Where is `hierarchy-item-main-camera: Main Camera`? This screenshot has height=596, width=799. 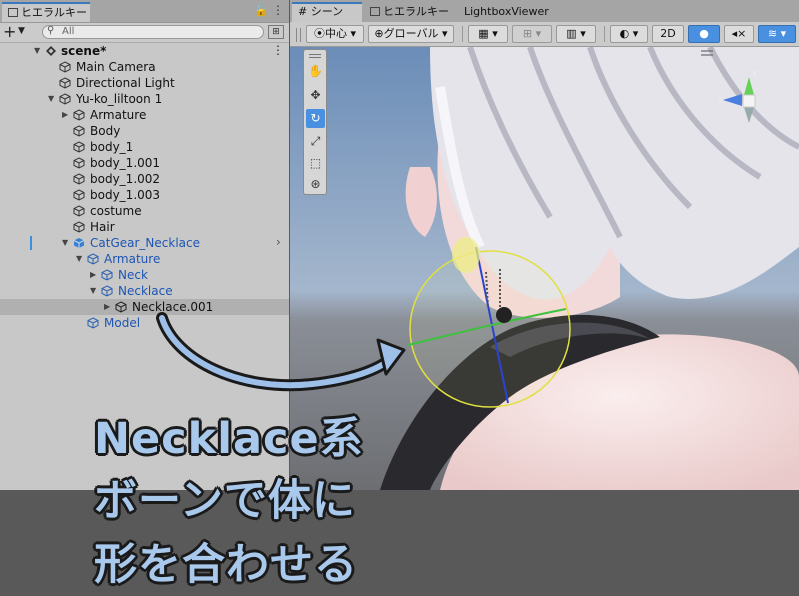
hierarchy-item-main-camera: Main Camera is located at coordinates (144, 67).